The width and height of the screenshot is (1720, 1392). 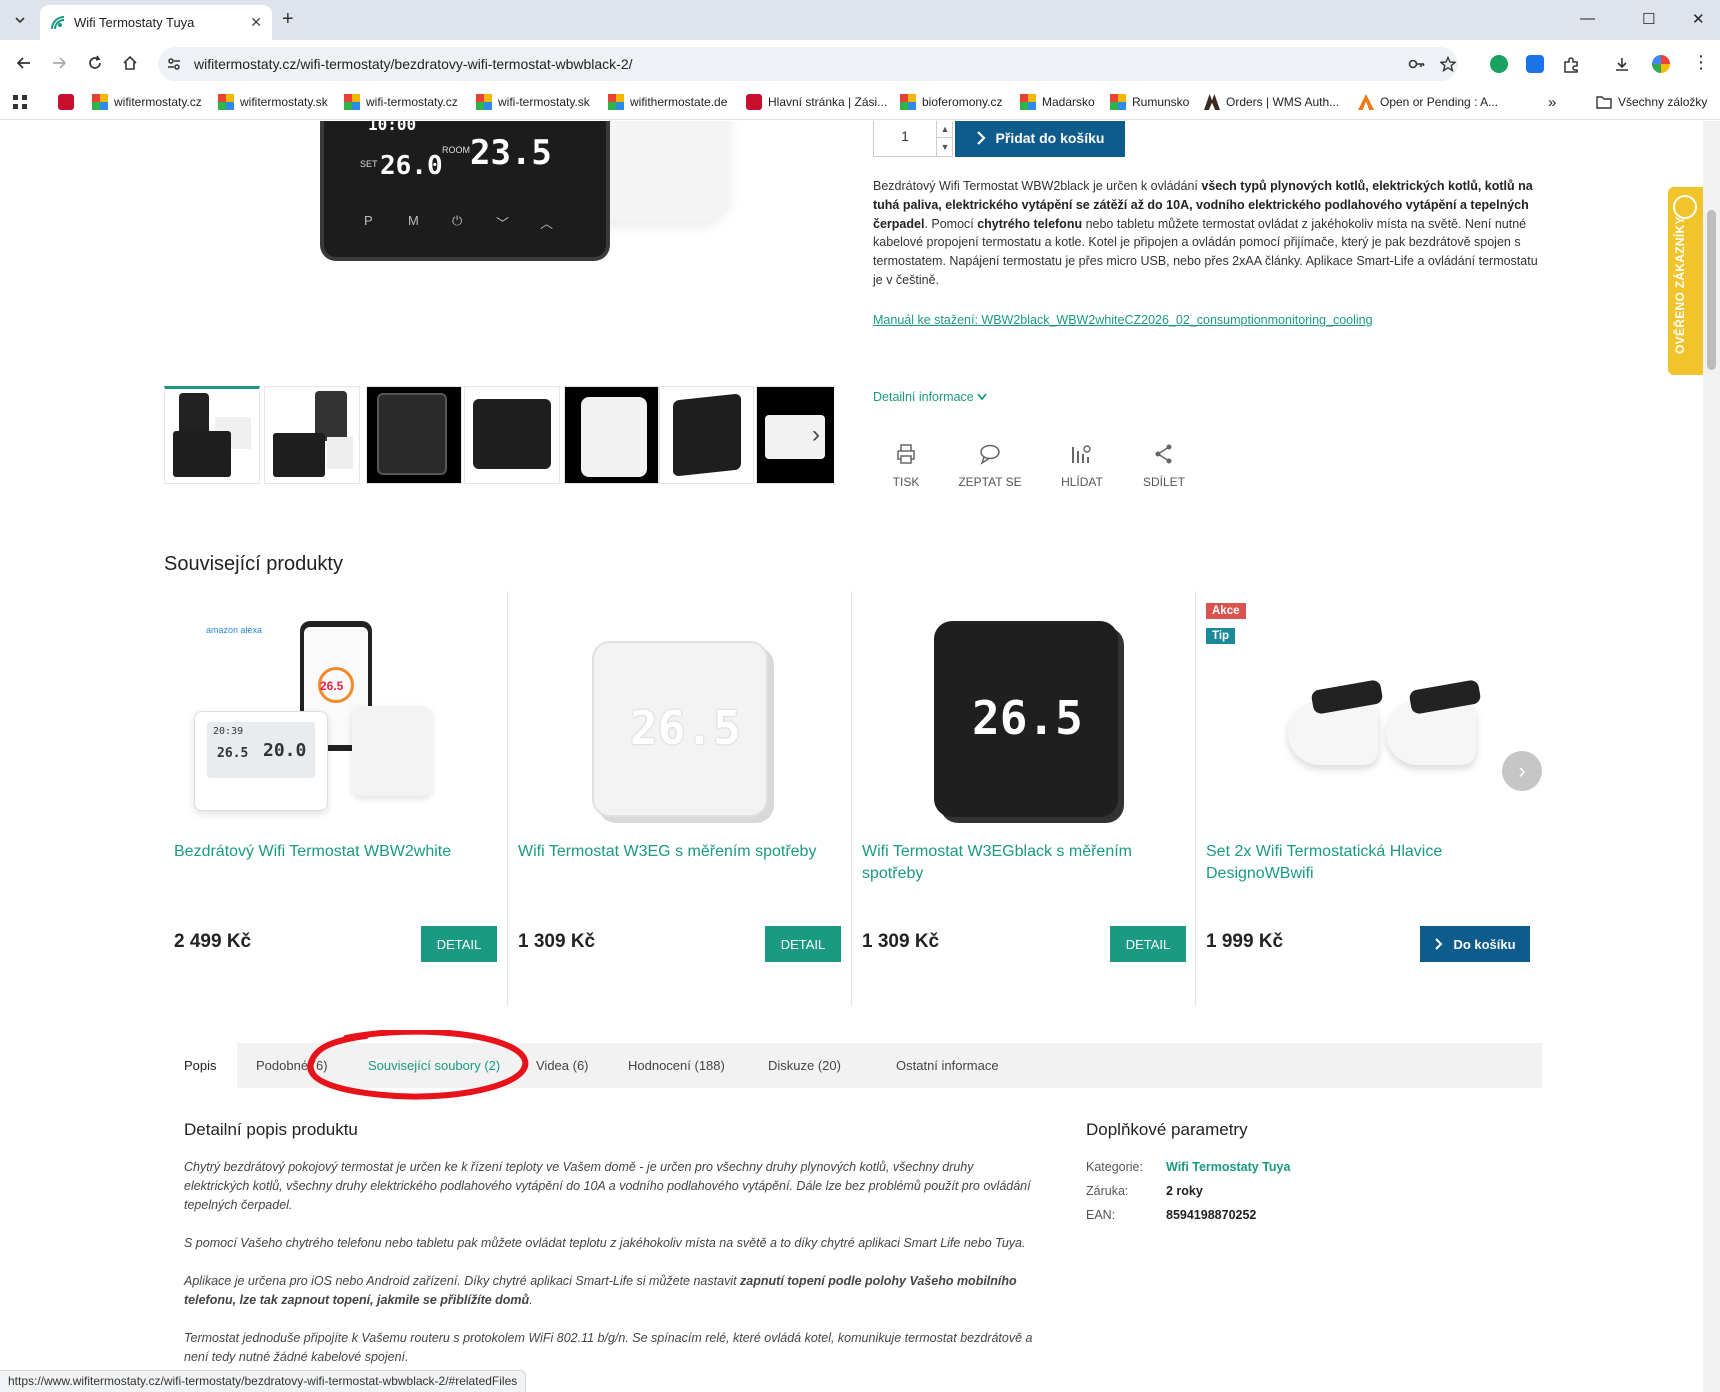 What do you see at coordinates (1701, 62) in the screenshot?
I see `menu-kebab-icon: ⋮` at bounding box center [1701, 62].